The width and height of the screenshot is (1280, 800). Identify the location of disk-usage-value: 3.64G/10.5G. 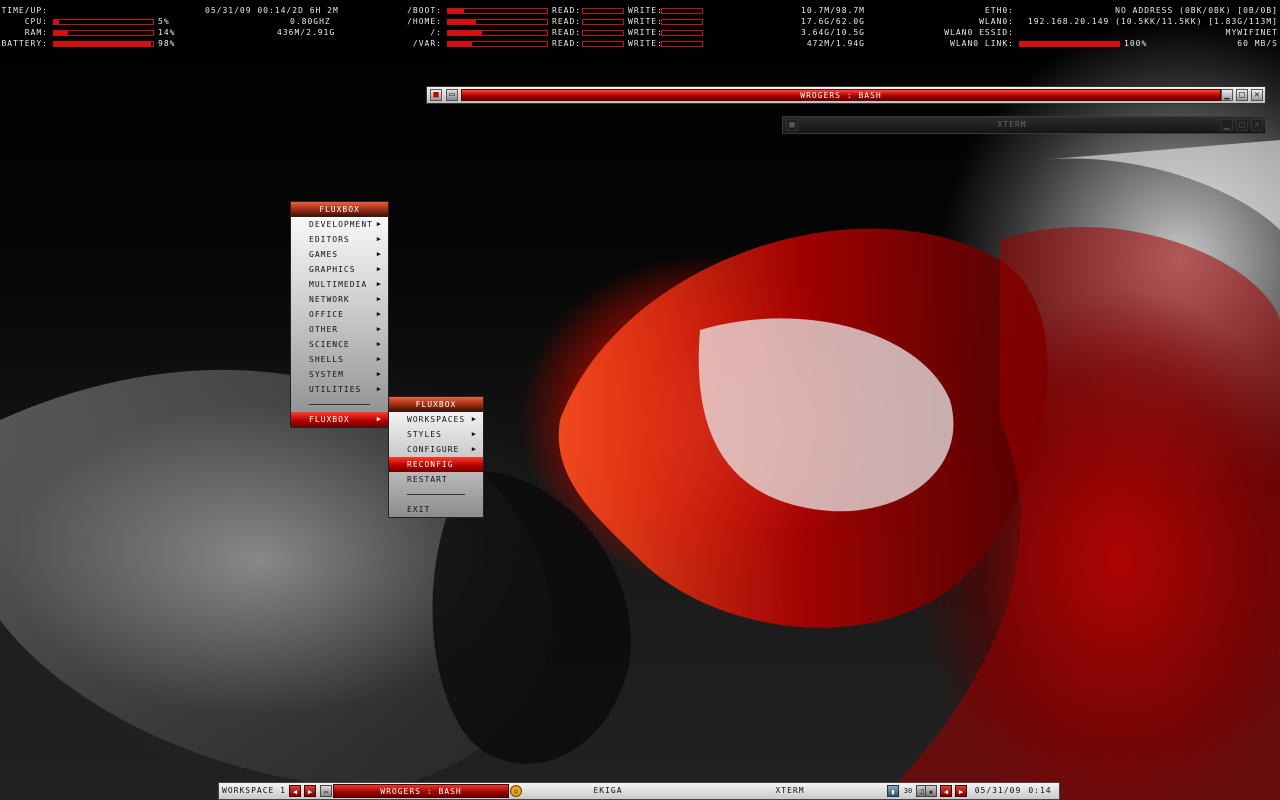
(833, 32).